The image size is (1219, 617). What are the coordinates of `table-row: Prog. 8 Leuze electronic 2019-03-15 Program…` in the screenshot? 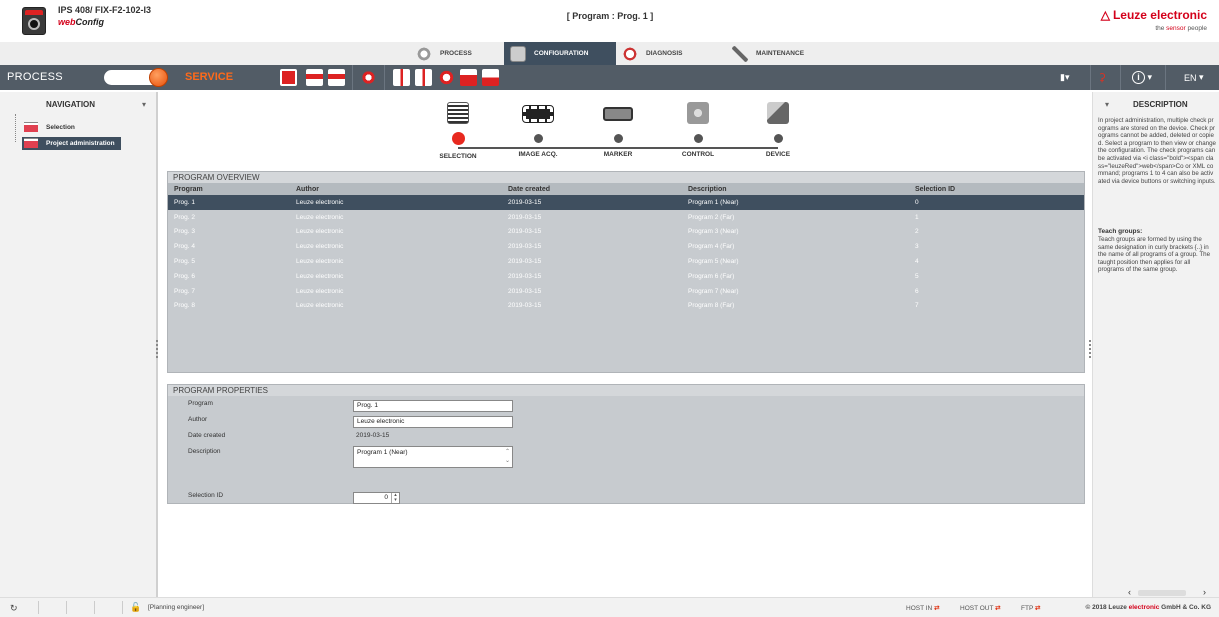 It's located at (626, 306).